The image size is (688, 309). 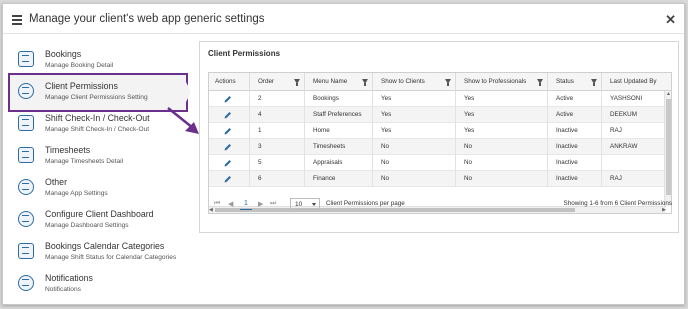 What do you see at coordinates (266, 81) in the screenshot?
I see `column-header-label: Order` at bounding box center [266, 81].